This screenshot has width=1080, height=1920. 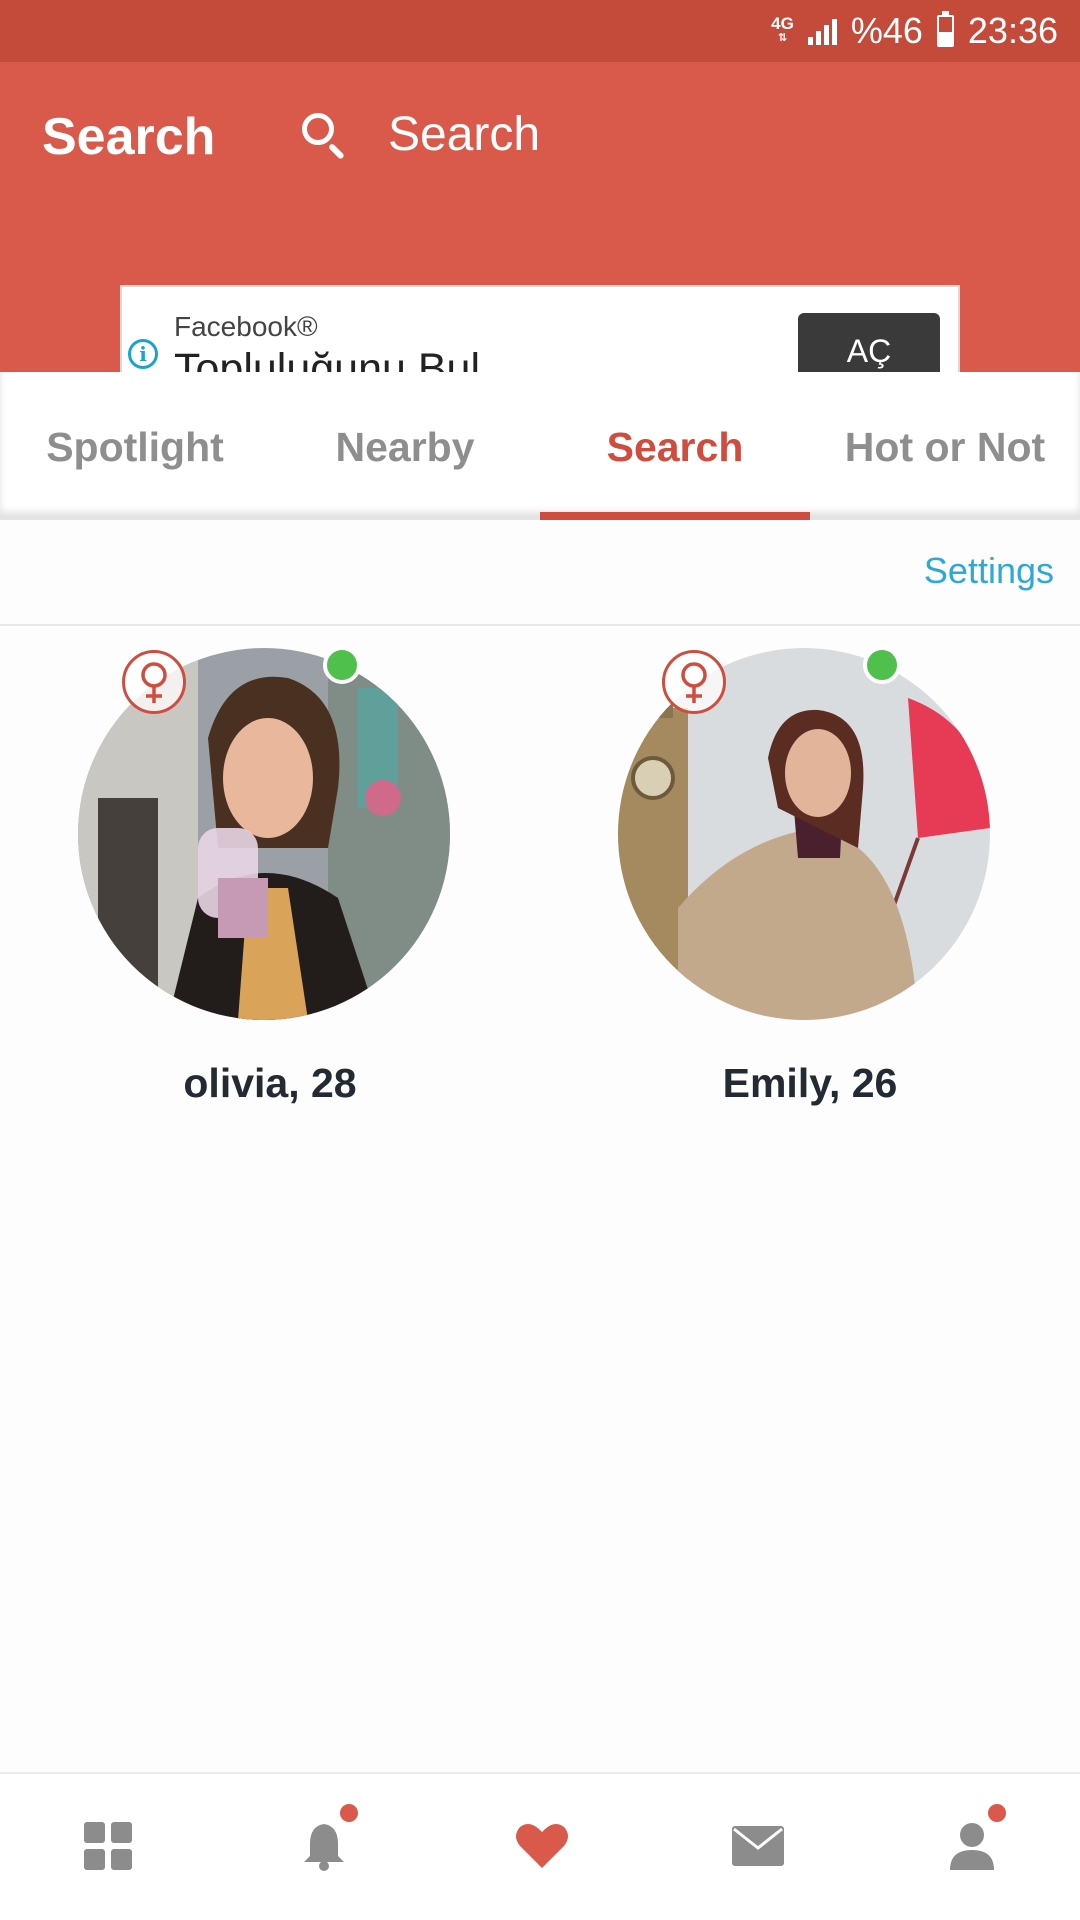 I want to click on nav-messages, so click(x=756, y=1847).